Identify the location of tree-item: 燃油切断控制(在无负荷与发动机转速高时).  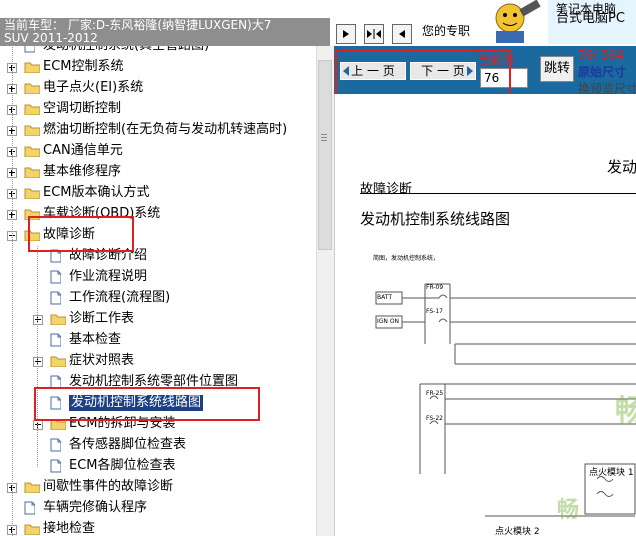
(158, 130).